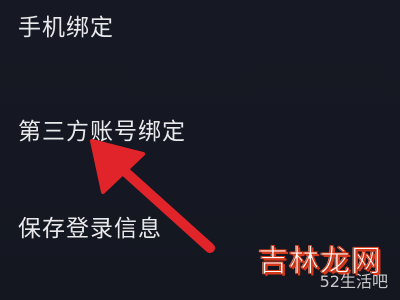 This screenshot has width=400, height=300. What do you see at coordinates (66, 28) in the screenshot?
I see `menu-item-label: 手机绑定` at bounding box center [66, 28].